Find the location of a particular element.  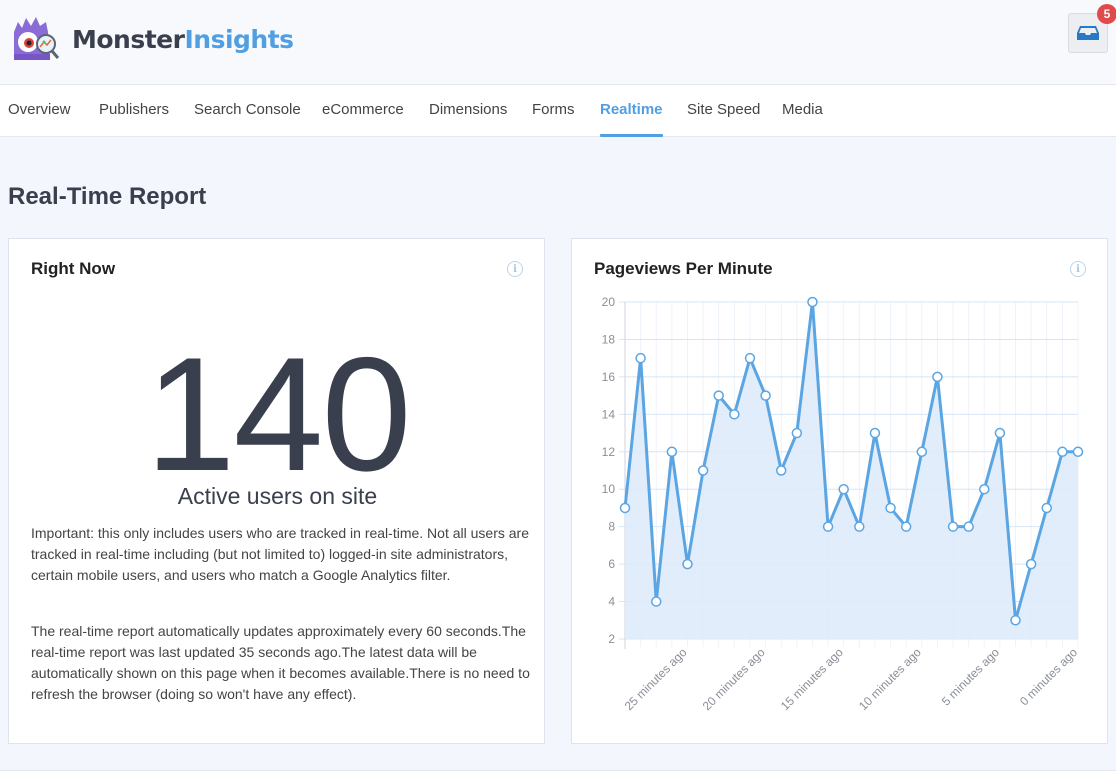

y-tick-label: 8 is located at coordinates (611, 527).